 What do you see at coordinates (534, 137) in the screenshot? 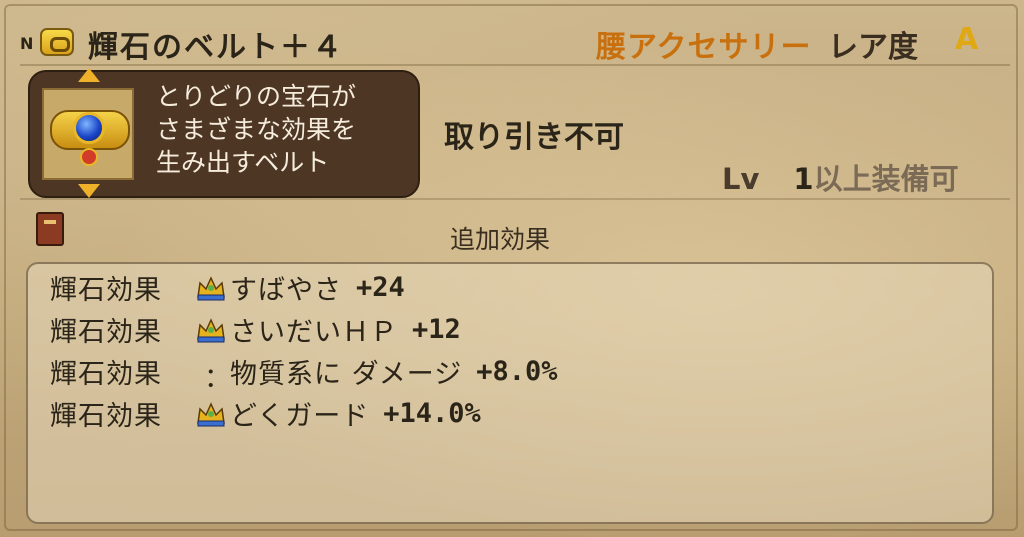
I see `trade-status: 取り引き不可` at bounding box center [534, 137].